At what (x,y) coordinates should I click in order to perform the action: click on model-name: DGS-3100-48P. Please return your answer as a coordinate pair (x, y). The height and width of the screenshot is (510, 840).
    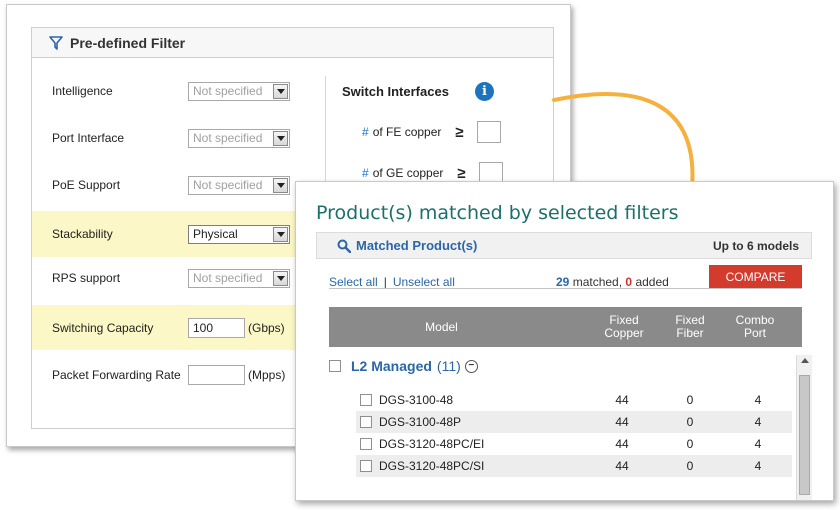
    Looking at the image, I should click on (420, 422).